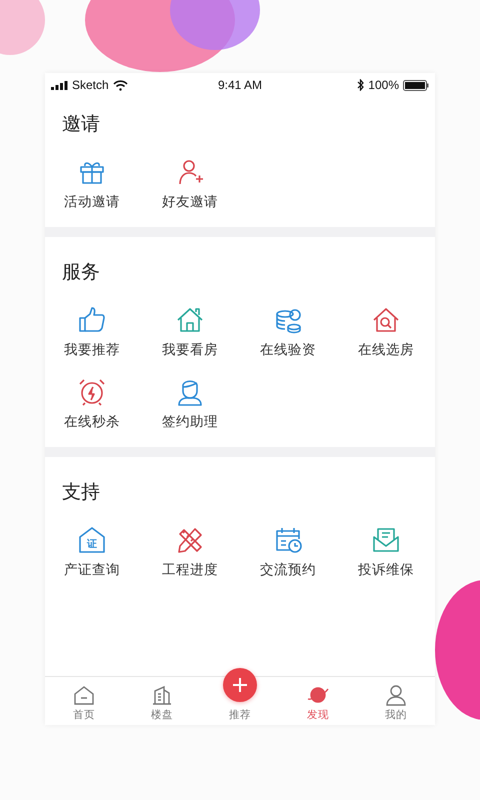 The height and width of the screenshot is (800, 480). What do you see at coordinates (90, 85) in the screenshot?
I see `carrier-name: Sketch` at bounding box center [90, 85].